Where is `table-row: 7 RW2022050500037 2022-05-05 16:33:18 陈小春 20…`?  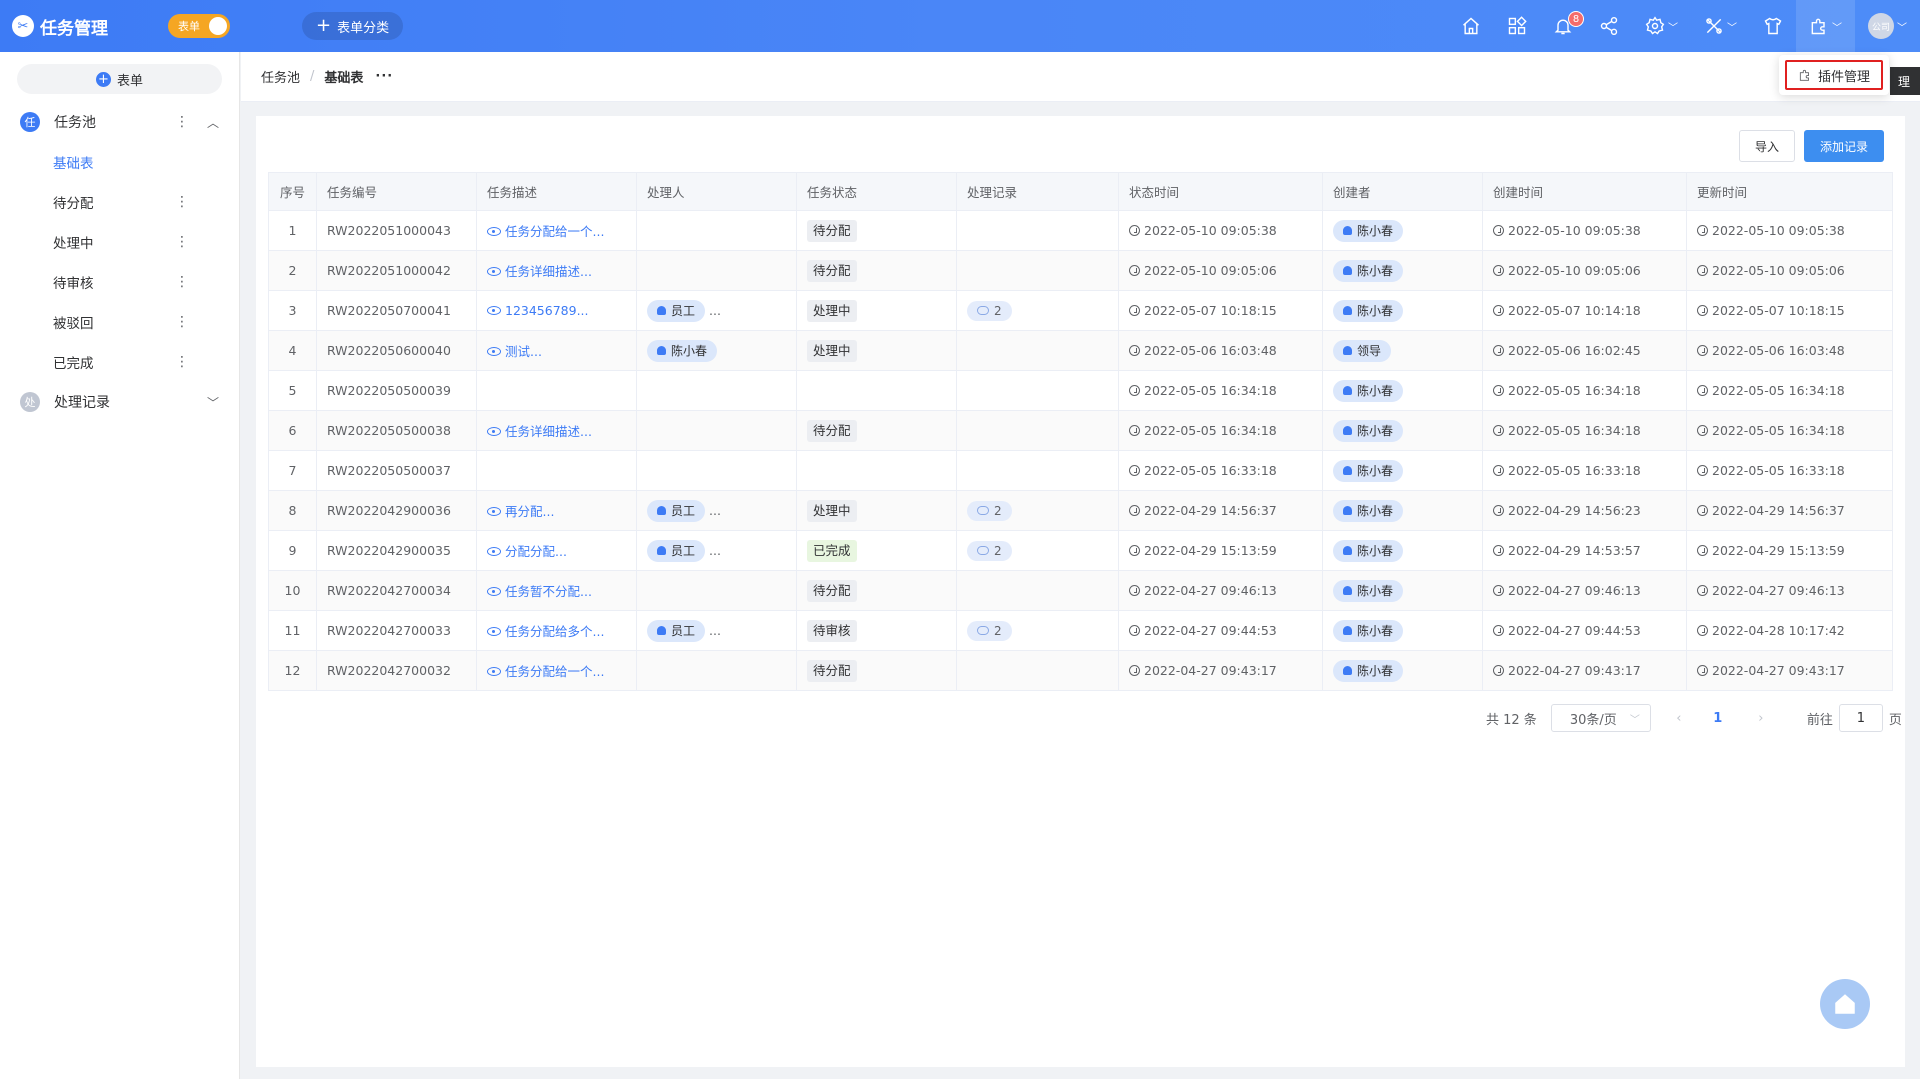 table-row: 7 RW2022050500037 2022-05-05 16:33:18 陈小春 20… is located at coordinates (1080, 470).